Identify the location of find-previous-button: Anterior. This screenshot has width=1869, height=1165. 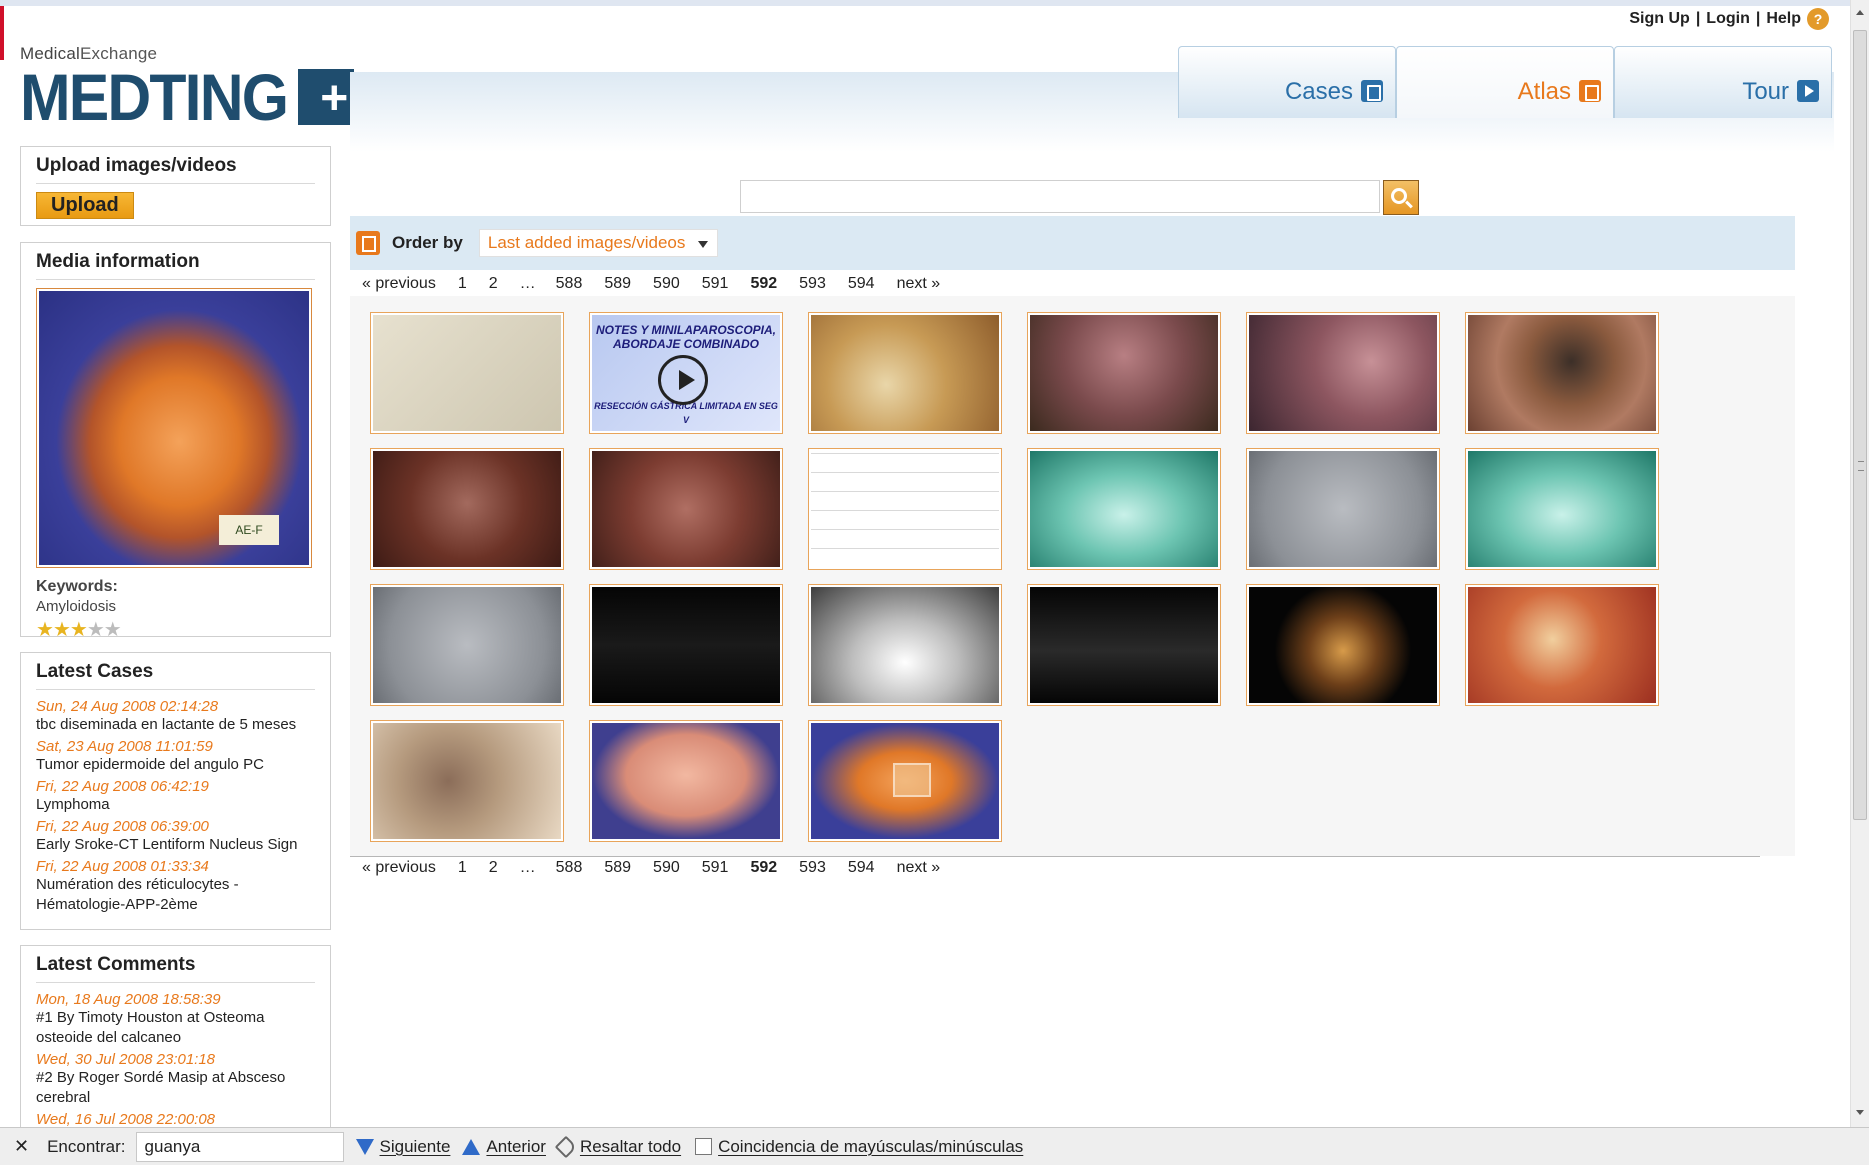
(516, 1147).